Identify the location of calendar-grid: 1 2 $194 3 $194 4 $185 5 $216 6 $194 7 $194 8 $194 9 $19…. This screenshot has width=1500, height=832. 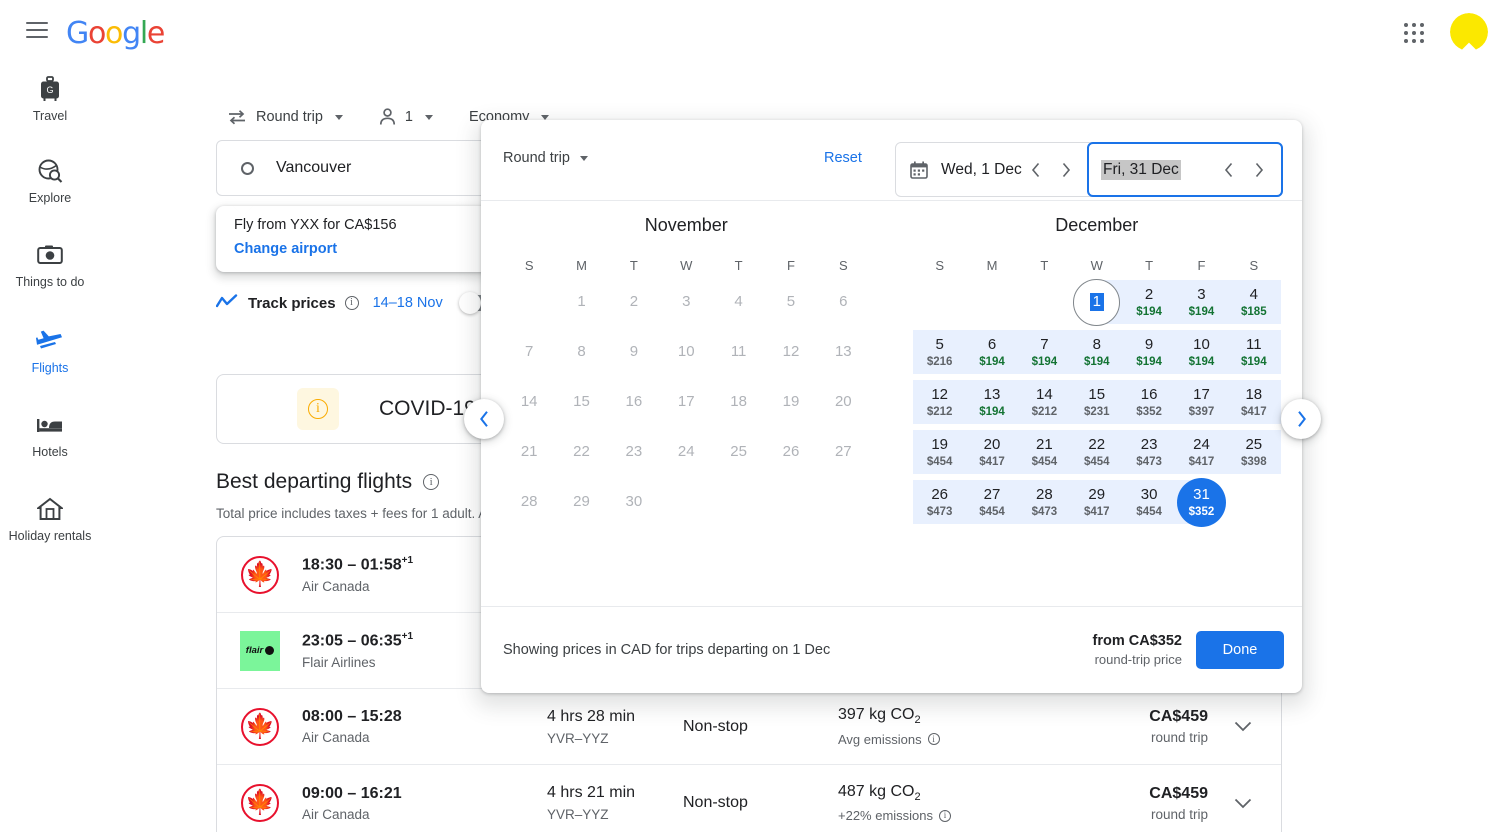
(1097, 402).